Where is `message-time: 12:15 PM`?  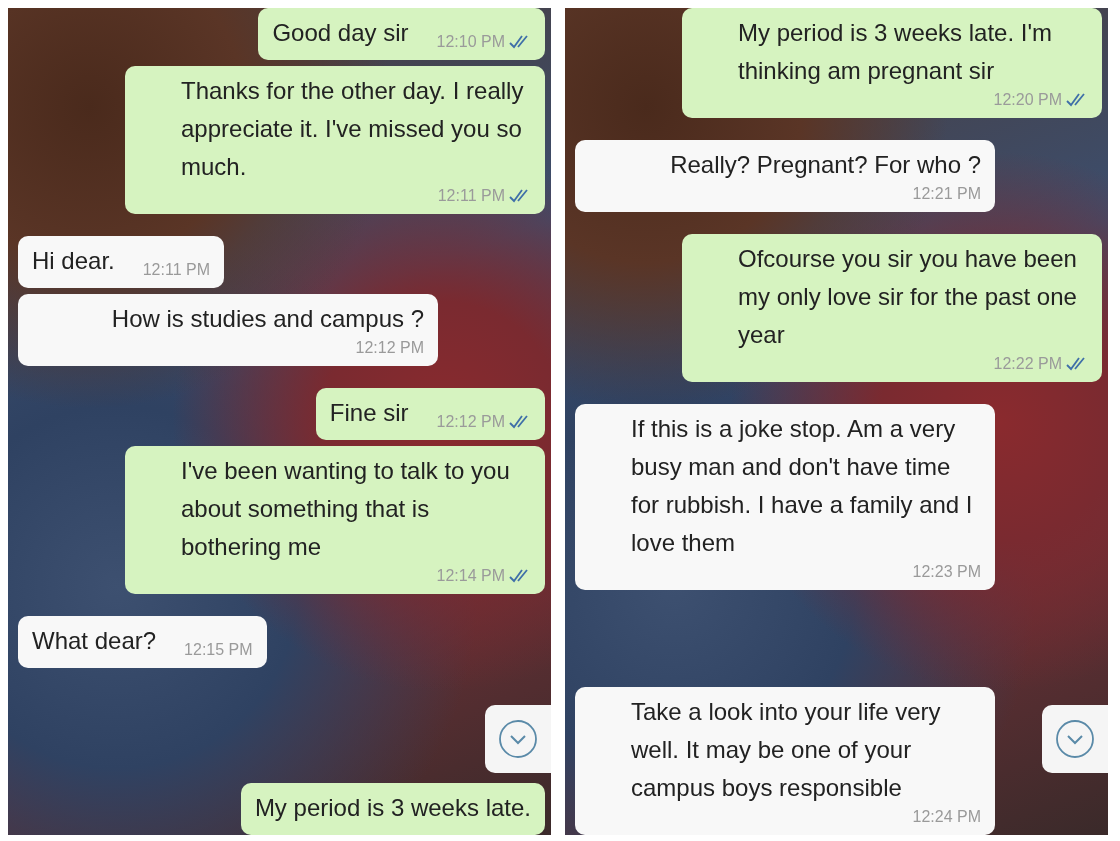 message-time: 12:15 PM is located at coordinates (218, 650).